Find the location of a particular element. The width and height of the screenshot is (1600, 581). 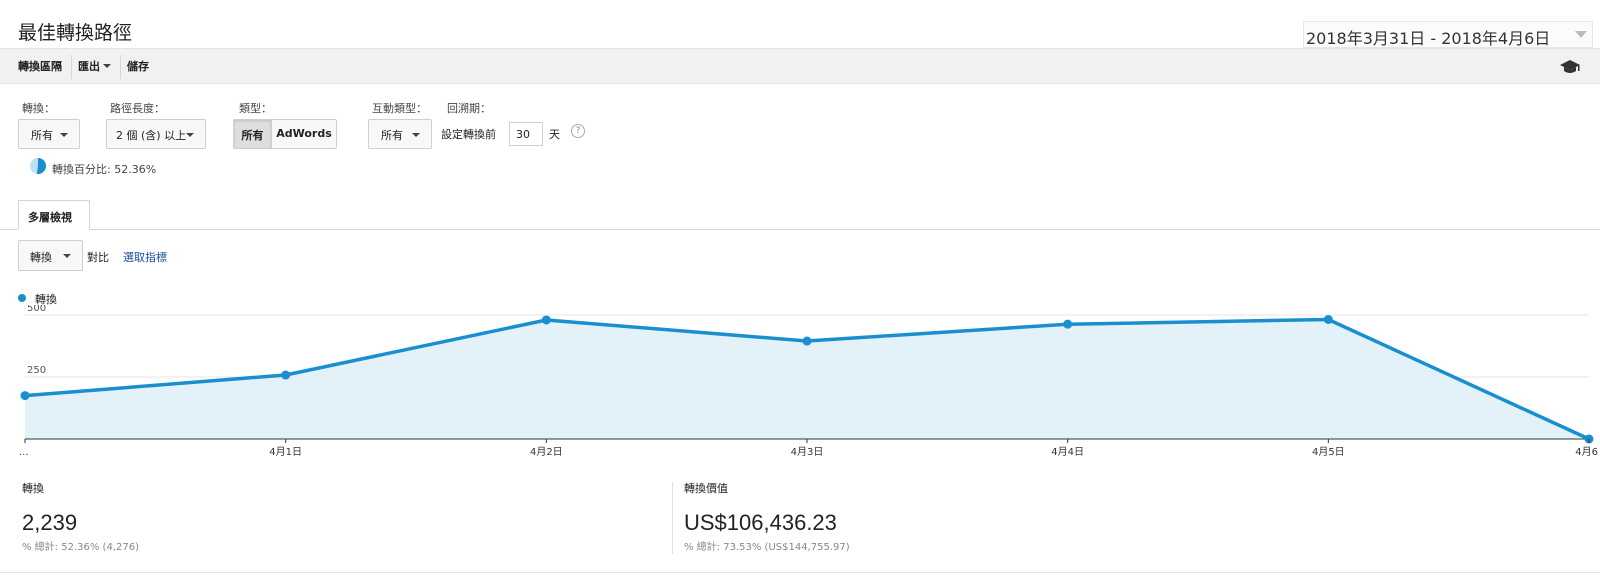

bottom-divider is located at coordinates (800, 572).